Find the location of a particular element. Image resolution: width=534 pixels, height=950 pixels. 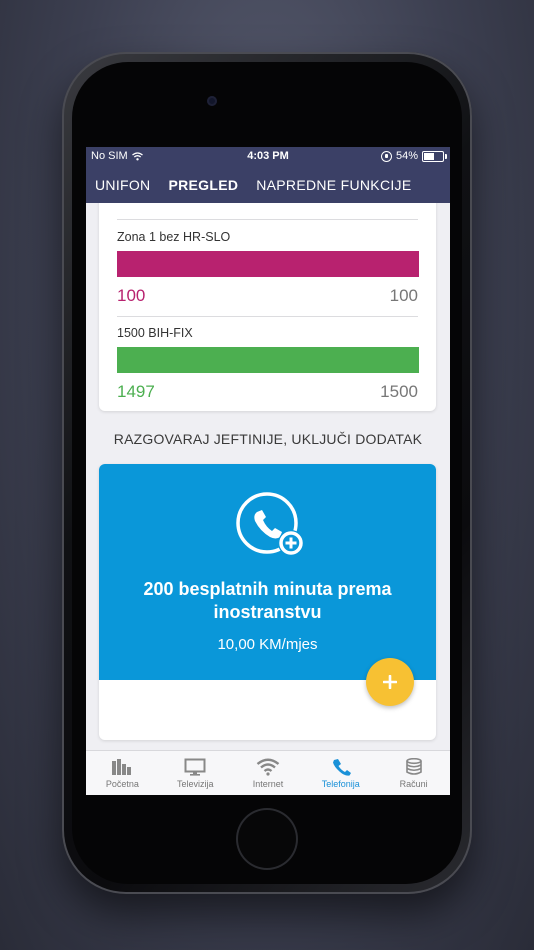

tab-label: Internet is located at coordinates (268, 784).